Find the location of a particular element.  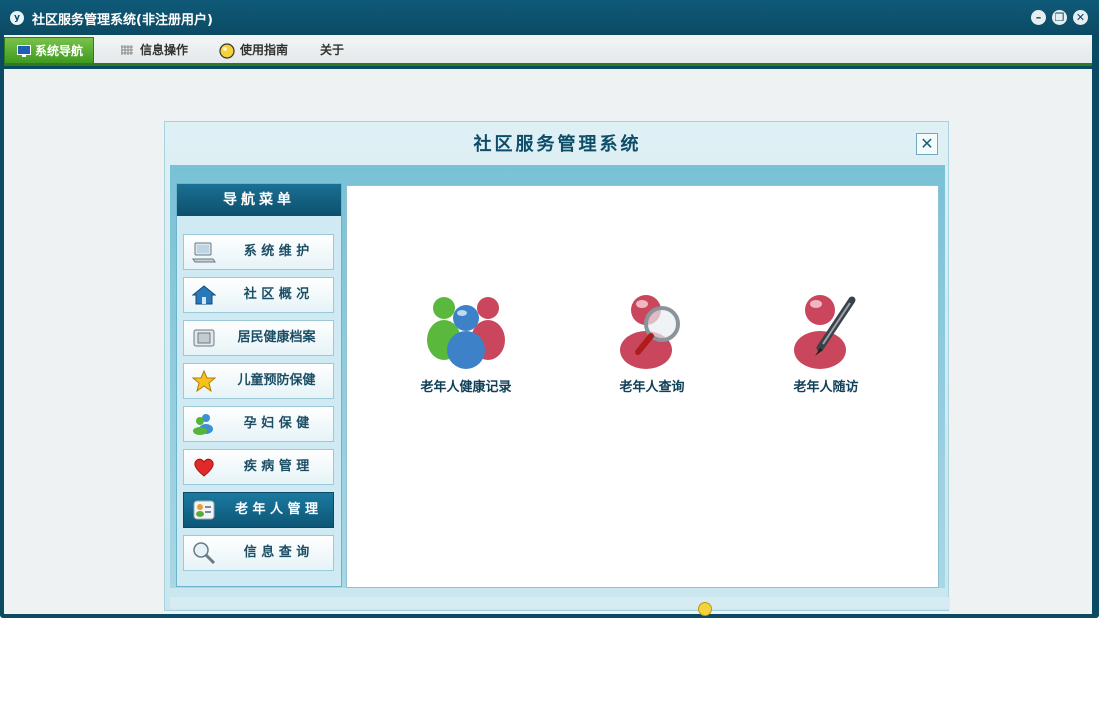

nav-item-label: 信 息 查 询 is located at coordinates (276, 552).